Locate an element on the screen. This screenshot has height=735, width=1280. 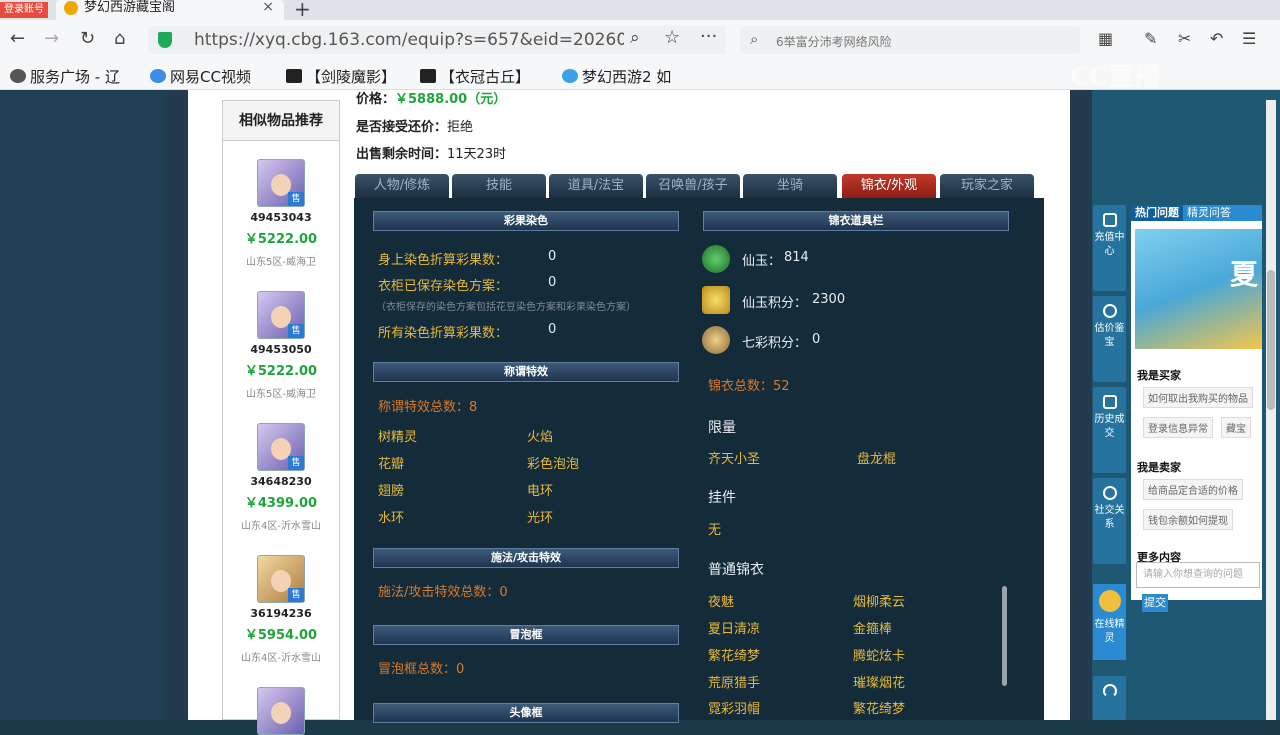
tab-mounts: 坐骑 is located at coordinates (790, 186).